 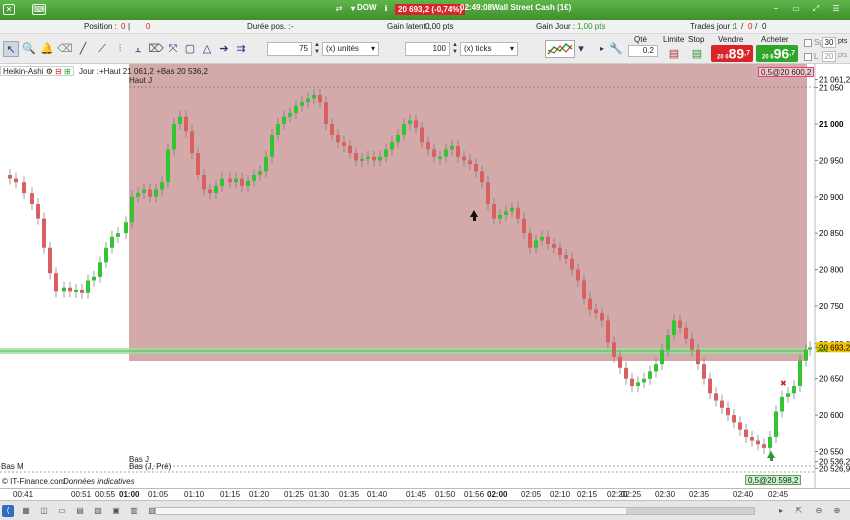 I want to click on horizontal-scrollbar, so click(x=455, y=511).